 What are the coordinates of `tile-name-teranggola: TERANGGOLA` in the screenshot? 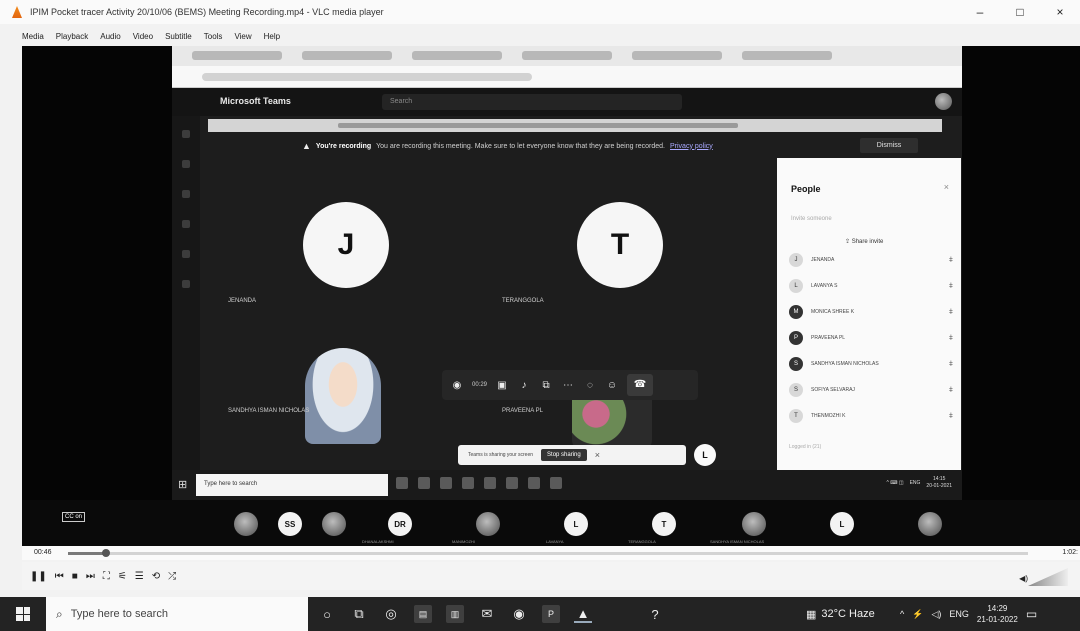 It's located at (523, 301).